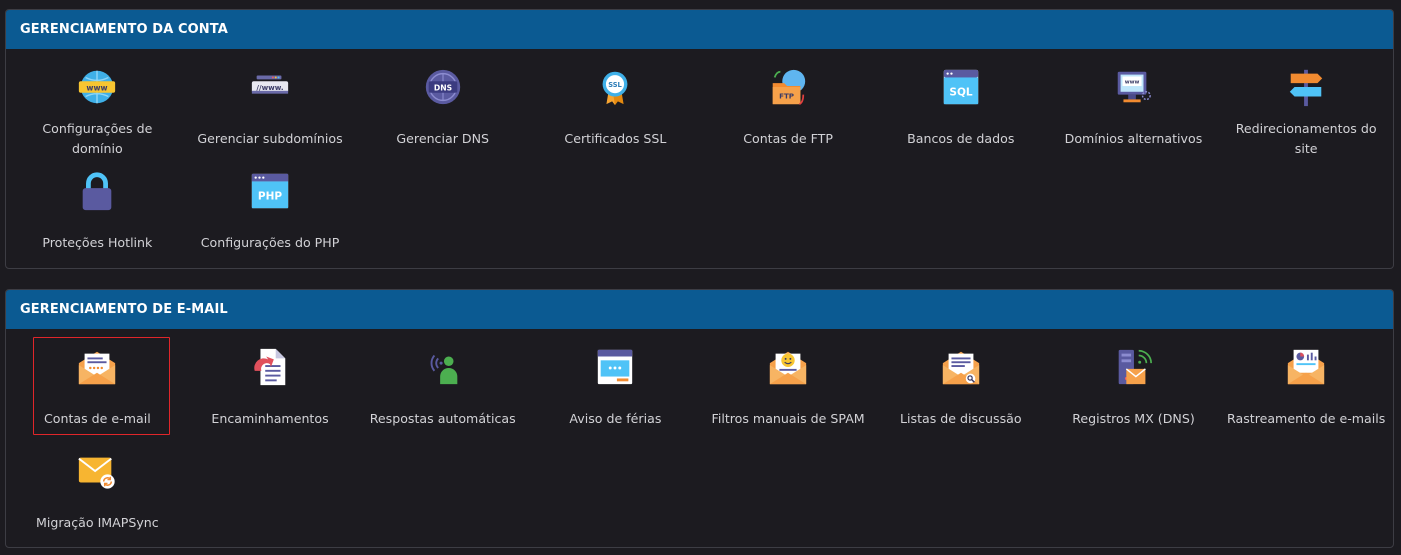 The height and width of the screenshot is (555, 1401). What do you see at coordinates (1133, 367) in the screenshot?
I see `mx-server-icon` at bounding box center [1133, 367].